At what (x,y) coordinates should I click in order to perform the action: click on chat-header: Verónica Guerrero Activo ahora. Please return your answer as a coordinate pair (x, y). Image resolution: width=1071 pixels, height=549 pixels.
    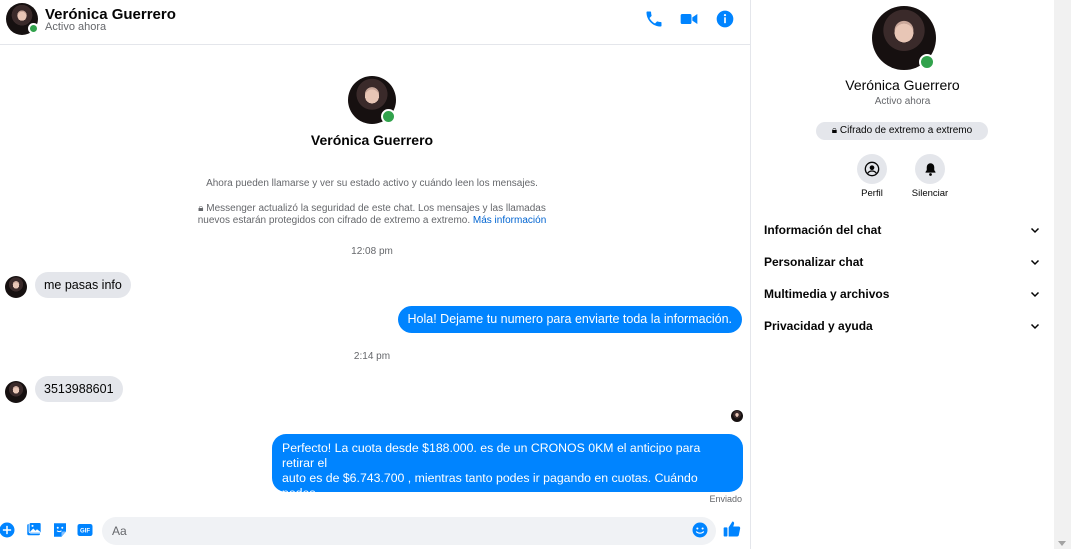
    Looking at the image, I should click on (375, 22).